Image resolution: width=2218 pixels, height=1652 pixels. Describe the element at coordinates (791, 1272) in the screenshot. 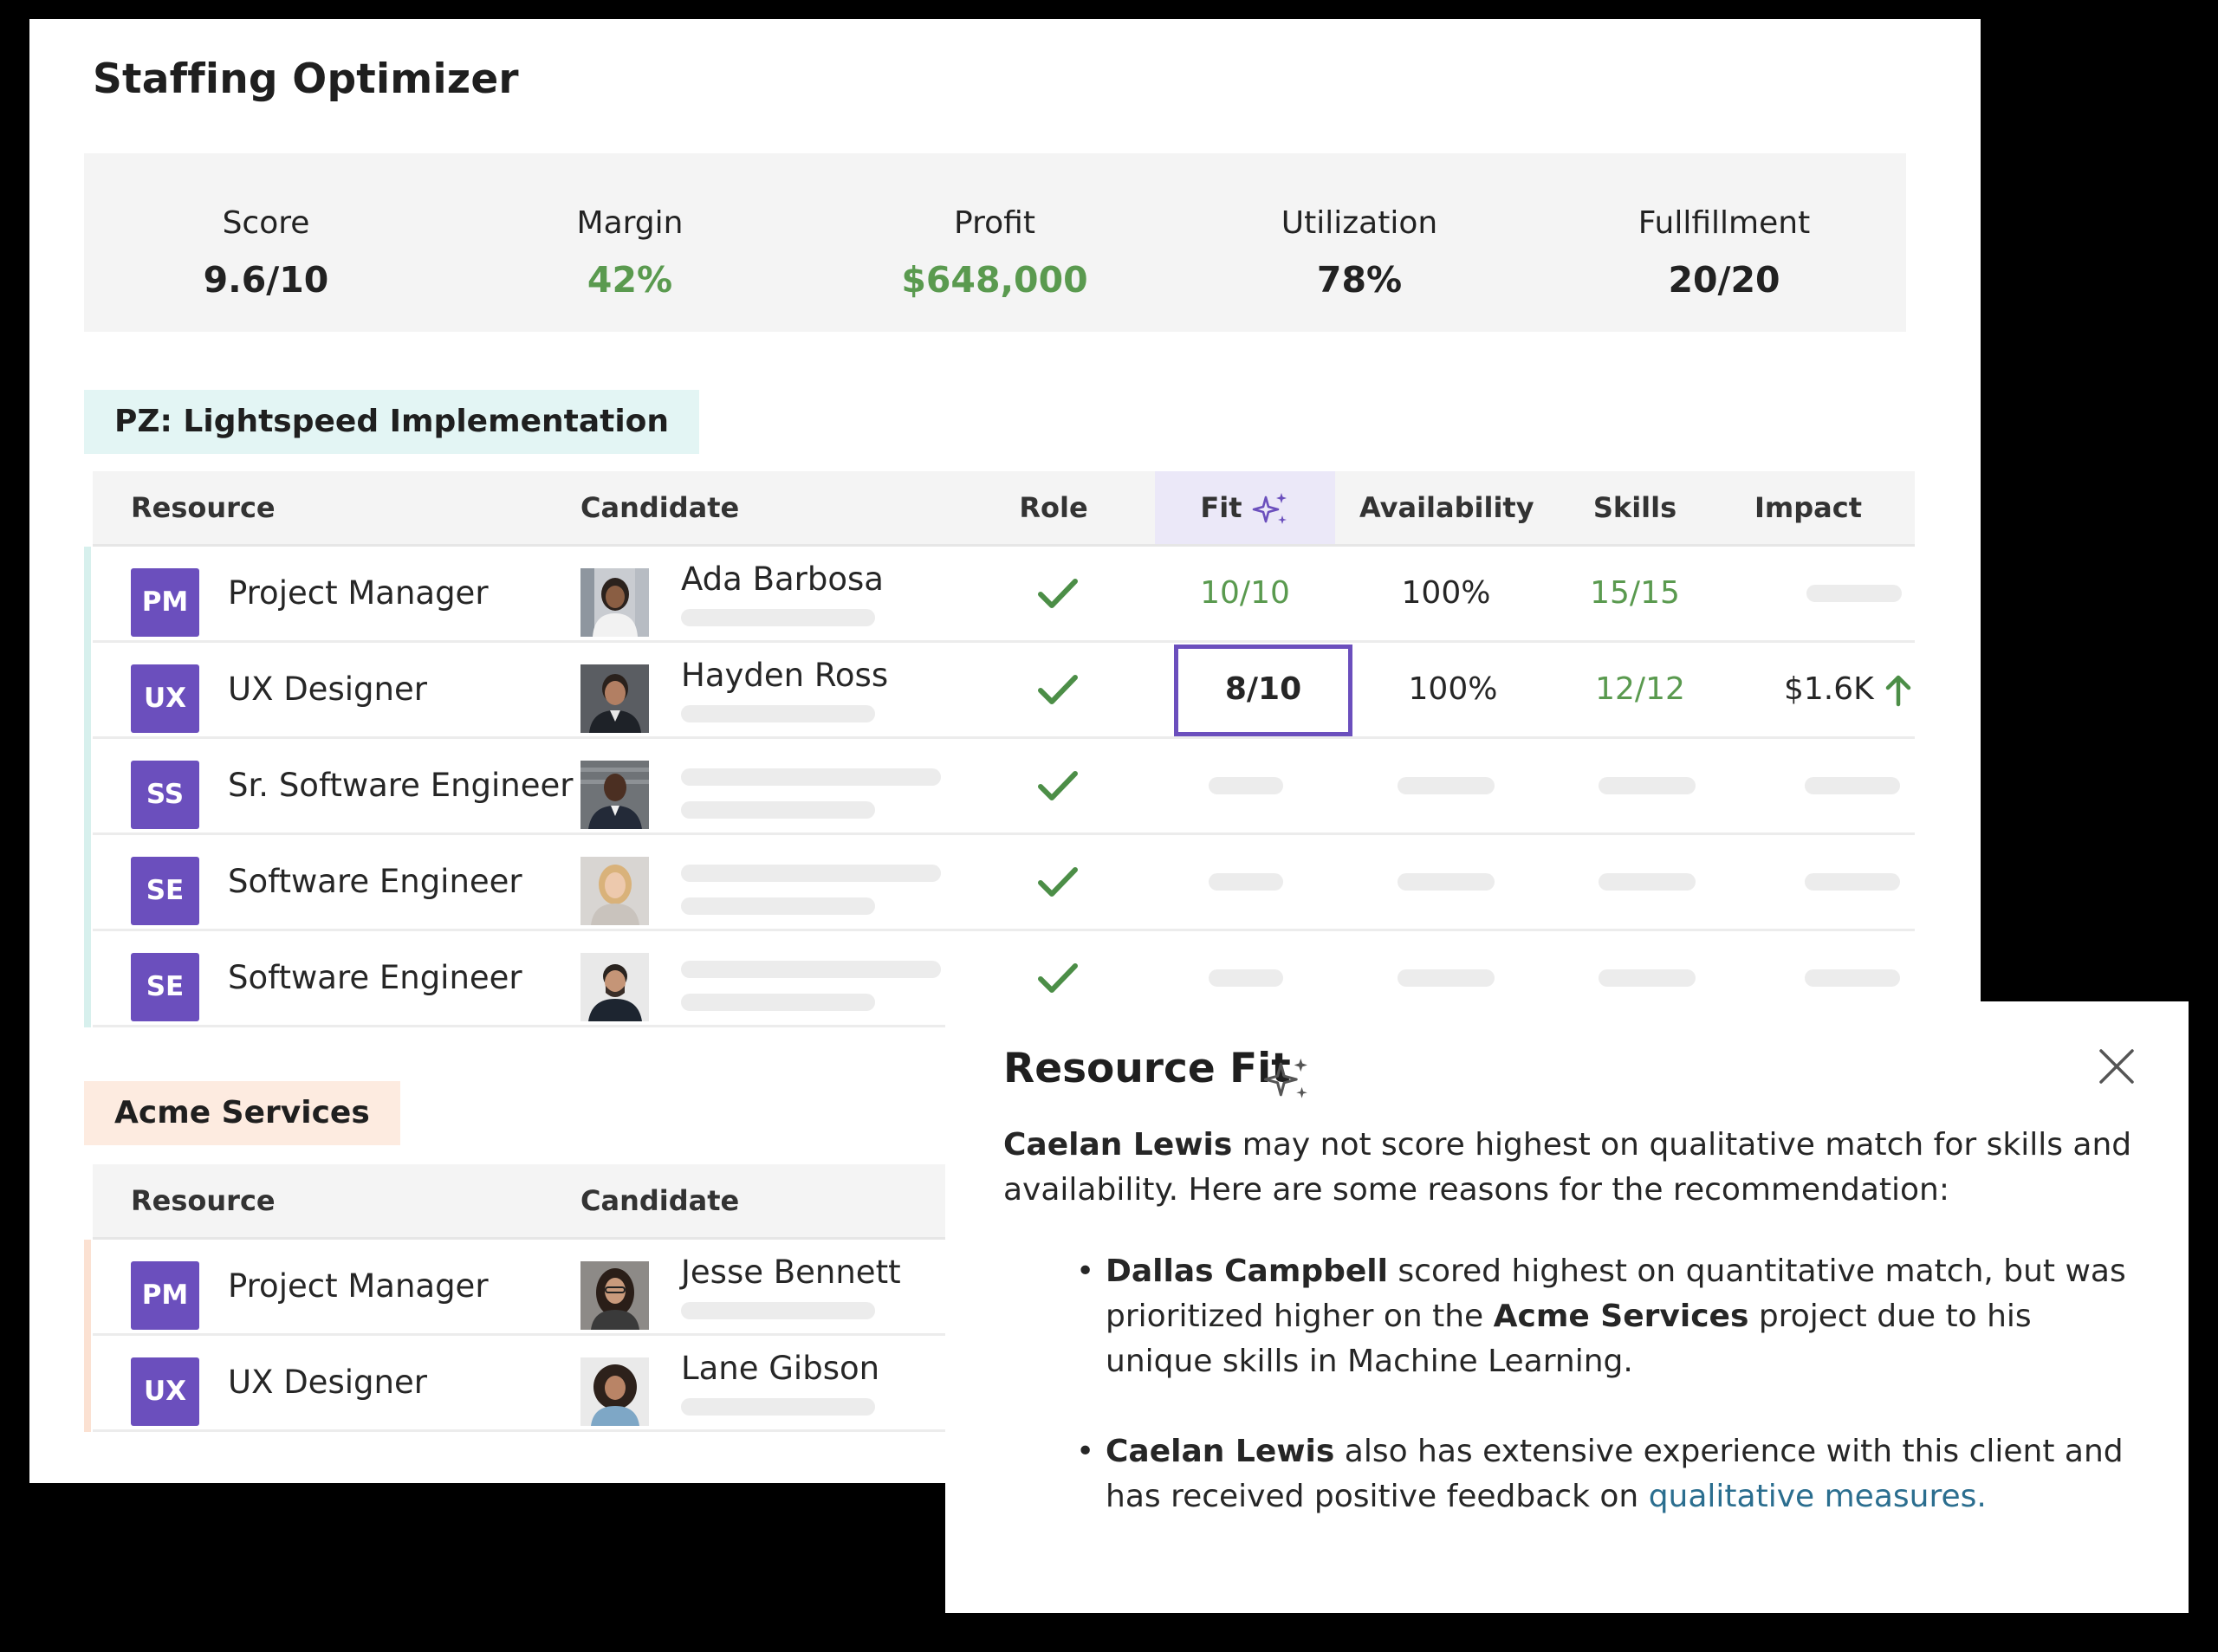

I see `candidate-name: Jesse Bennett` at that location.